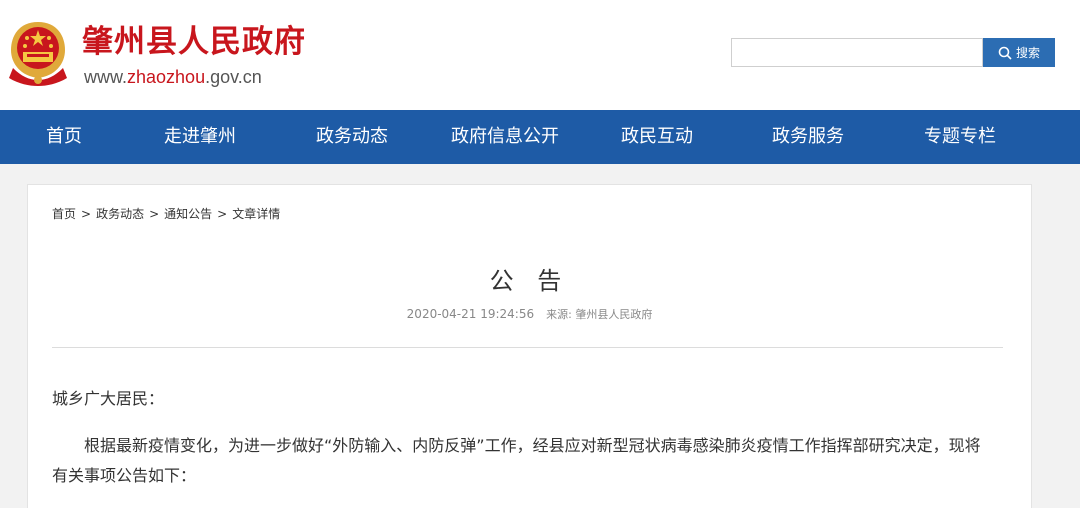 Image resolution: width=1080 pixels, height=508 pixels. I want to click on breadcrumb-notices: 通知公告, so click(188, 214).